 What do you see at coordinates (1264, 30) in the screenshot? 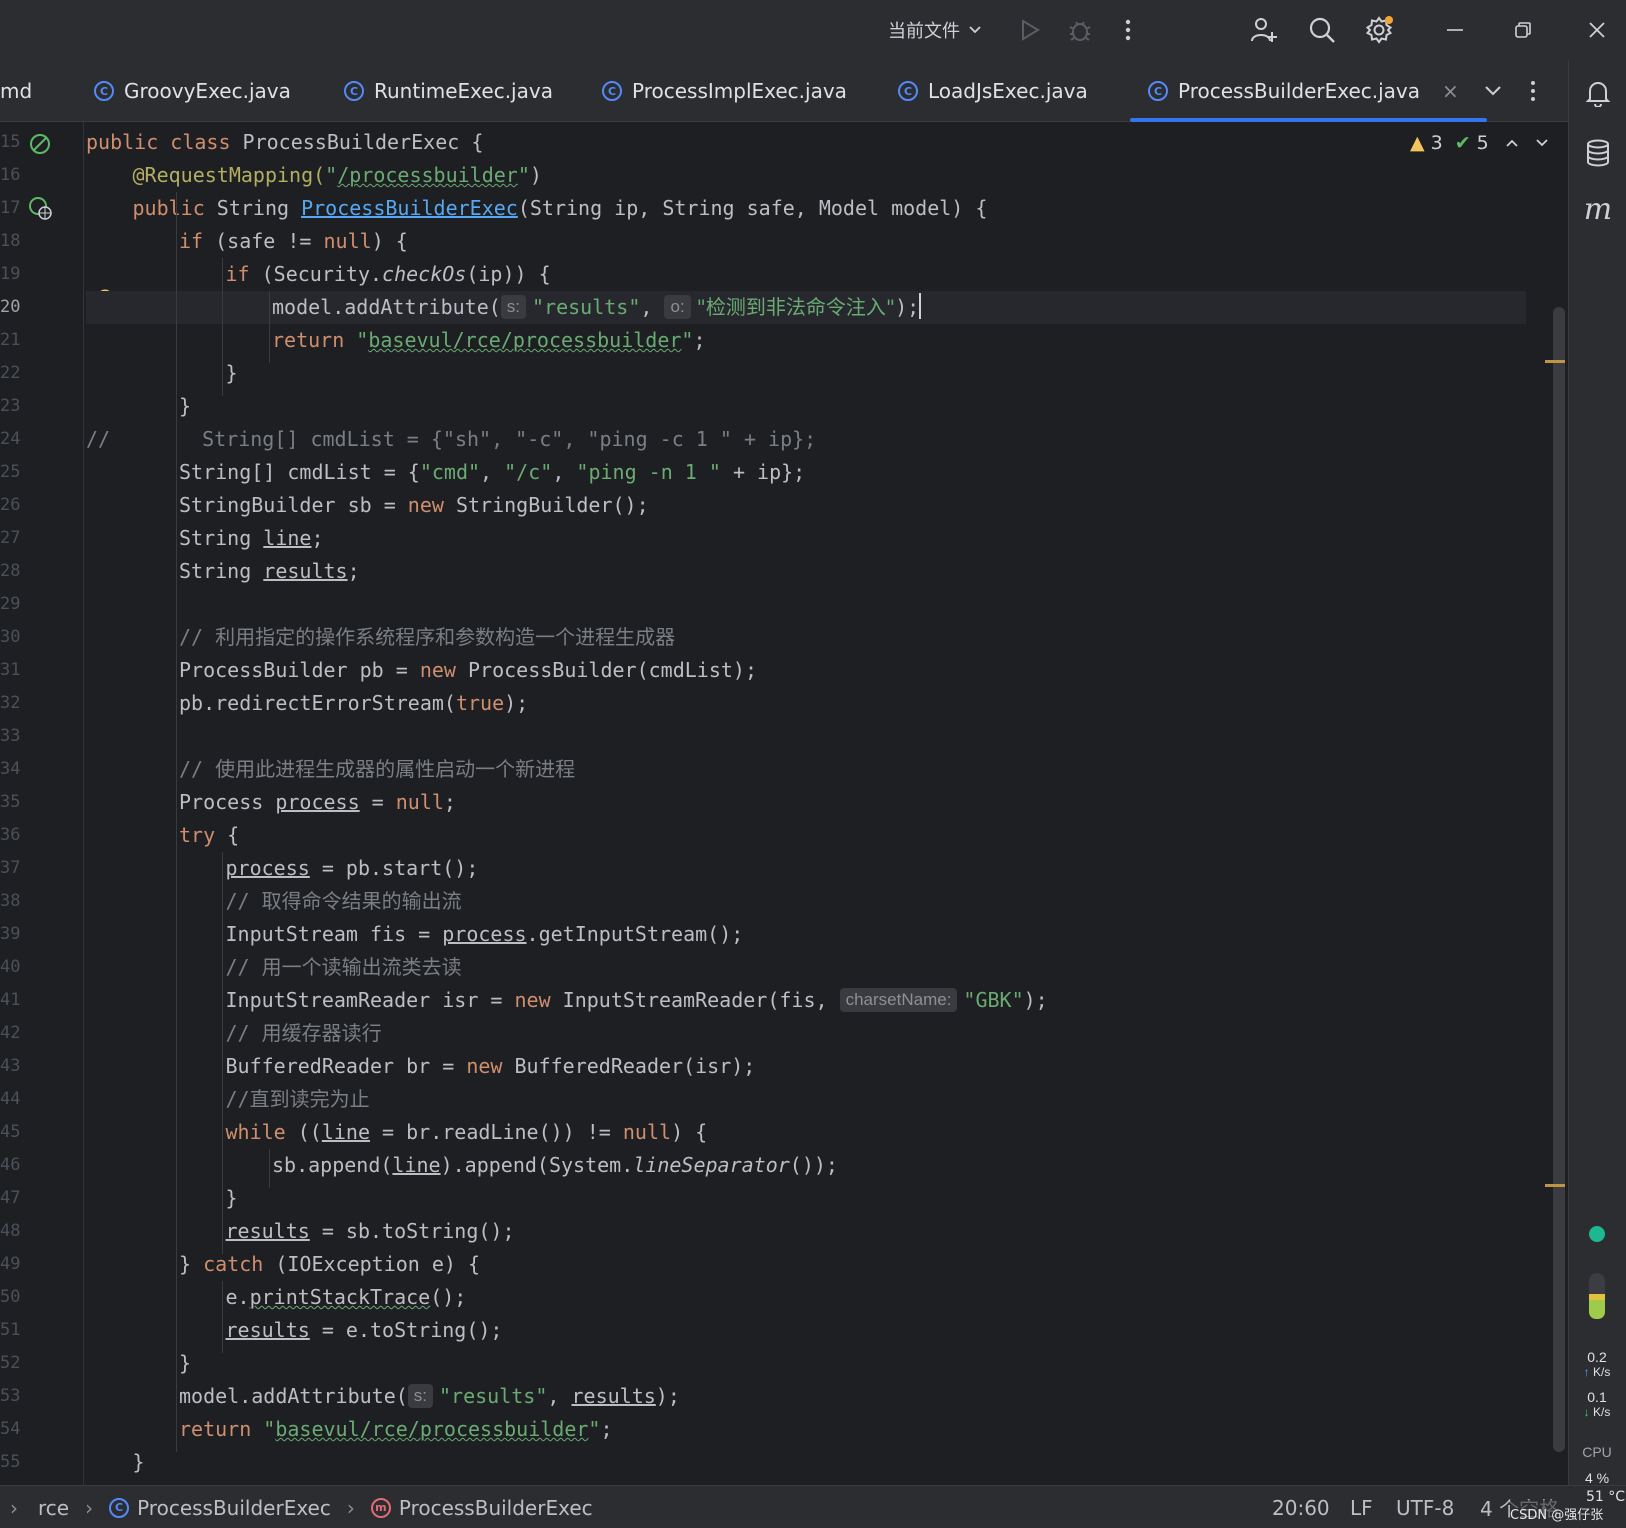
I see `code-with-me-button` at bounding box center [1264, 30].